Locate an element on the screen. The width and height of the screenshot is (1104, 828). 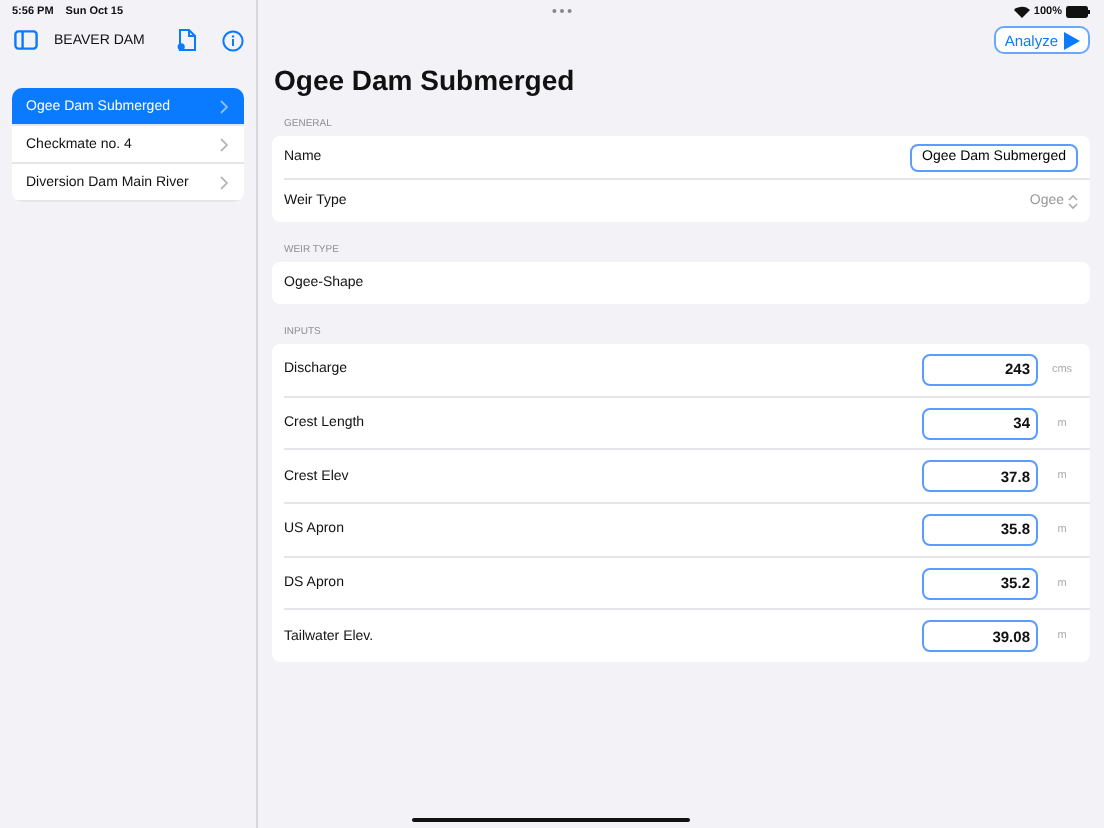
multitasking-dots-icon is located at coordinates (562, 11).